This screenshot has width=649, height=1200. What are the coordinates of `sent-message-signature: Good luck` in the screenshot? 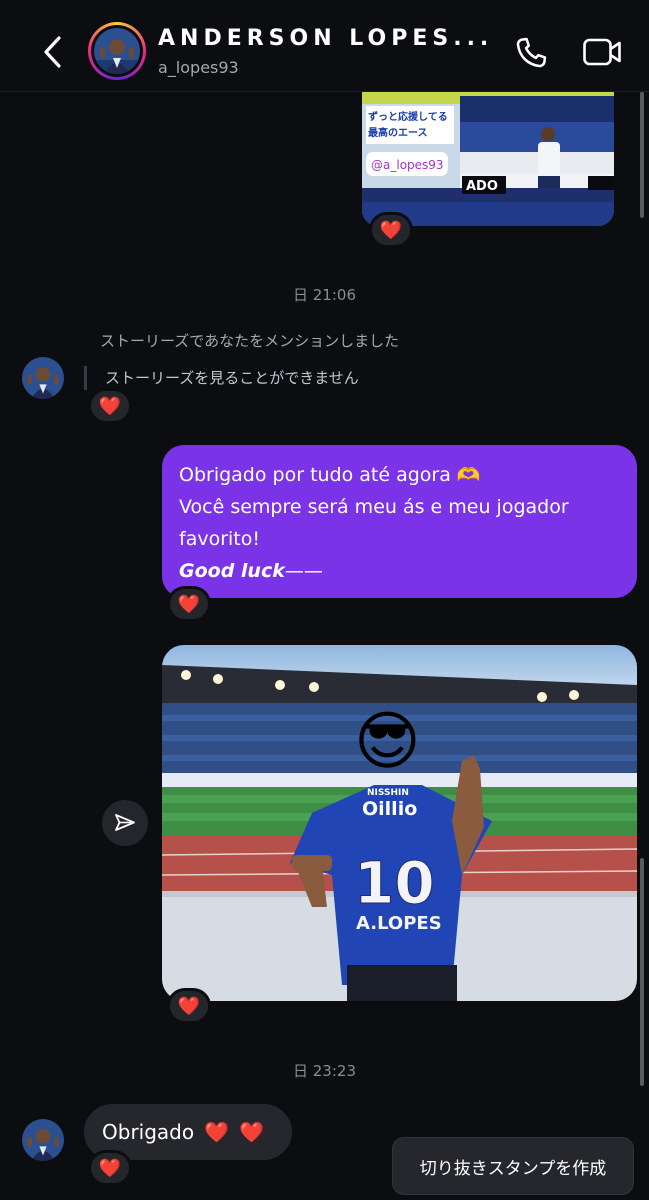 It's located at (232, 571).